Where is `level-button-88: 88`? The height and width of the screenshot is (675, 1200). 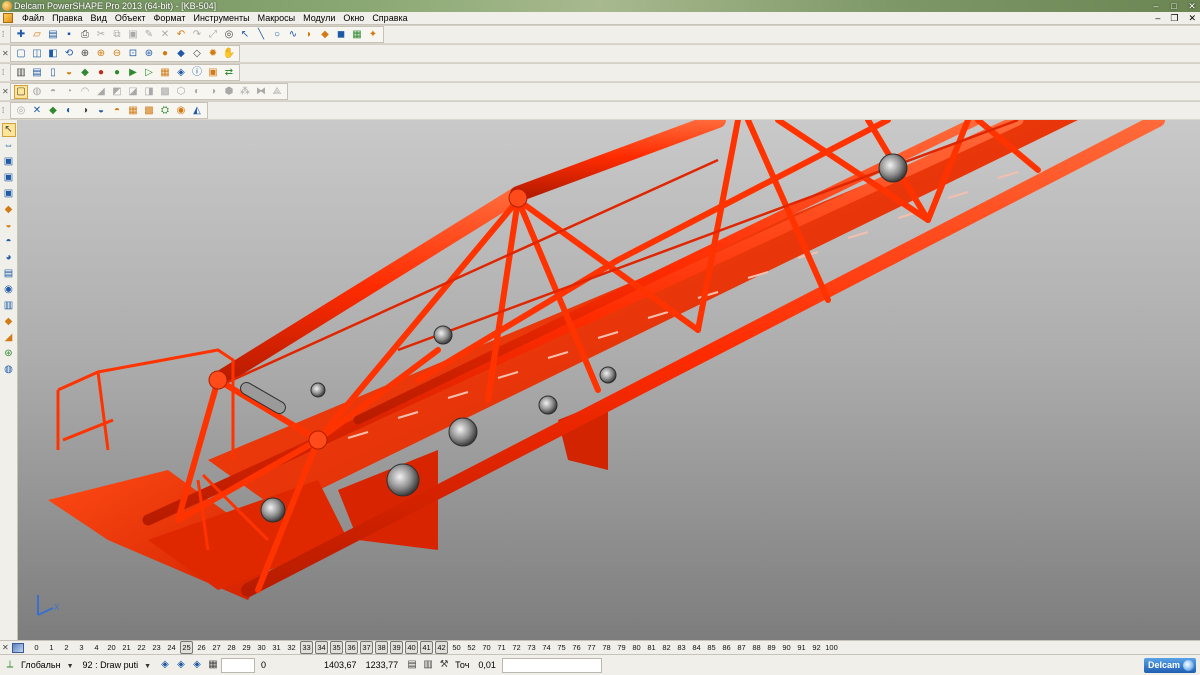
level-button-88: 88 is located at coordinates (756, 647).